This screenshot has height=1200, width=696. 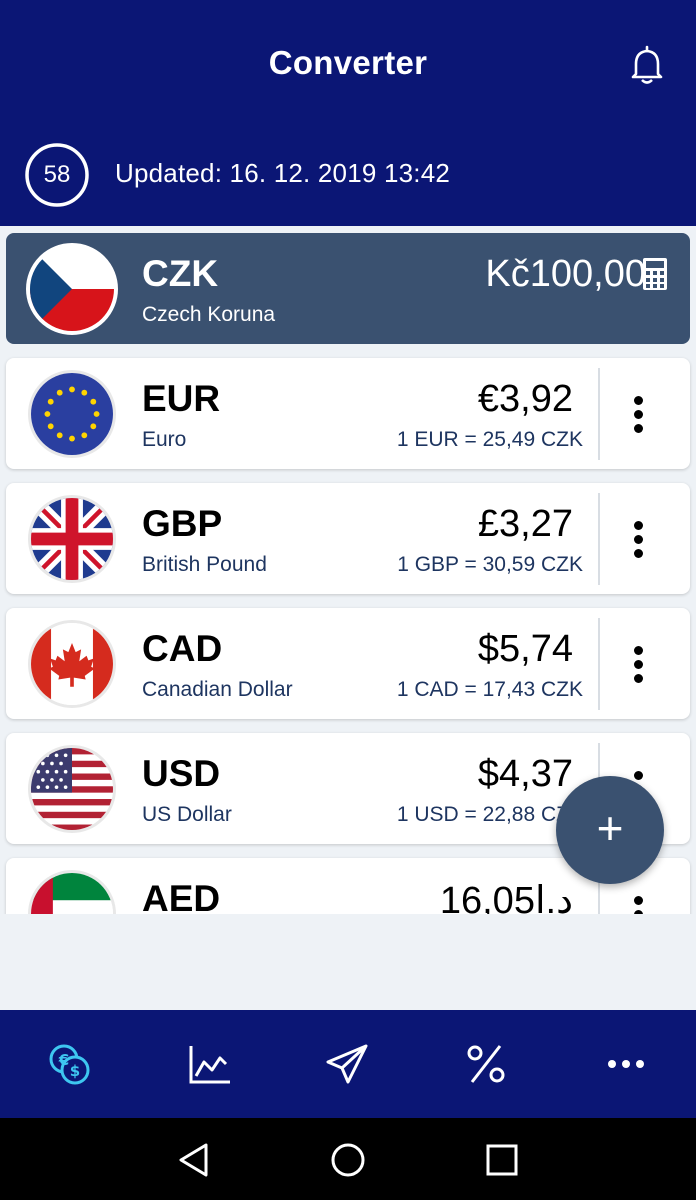 I want to click on czech-flag-icon, so click(x=72, y=289).